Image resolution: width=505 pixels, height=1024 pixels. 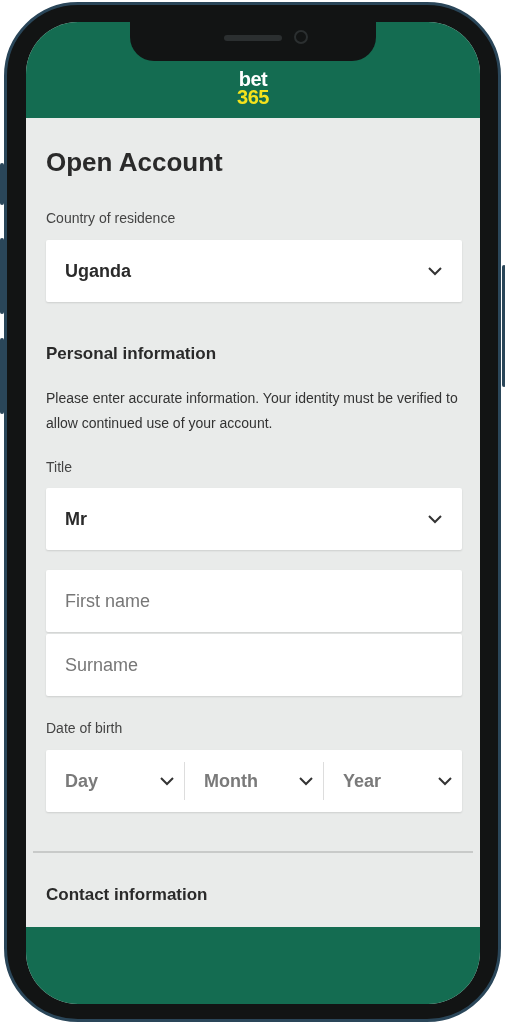 I want to click on first-name-field: First name, so click(x=254, y=601).